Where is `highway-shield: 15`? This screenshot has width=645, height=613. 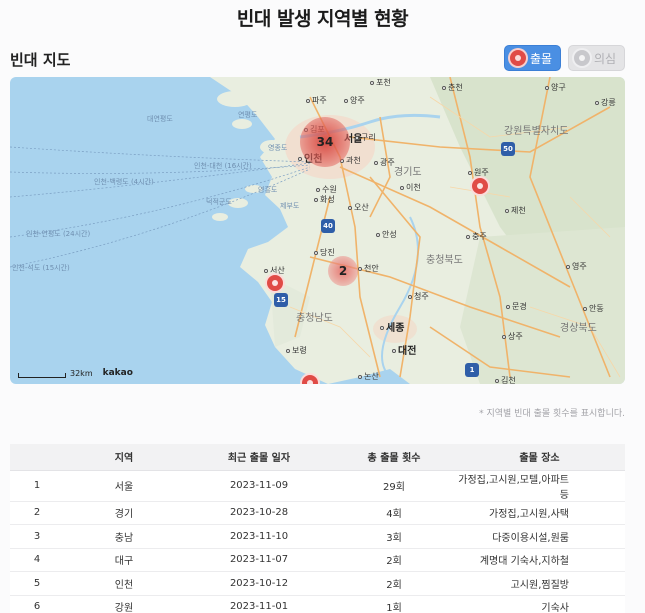 highway-shield: 15 is located at coordinates (281, 300).